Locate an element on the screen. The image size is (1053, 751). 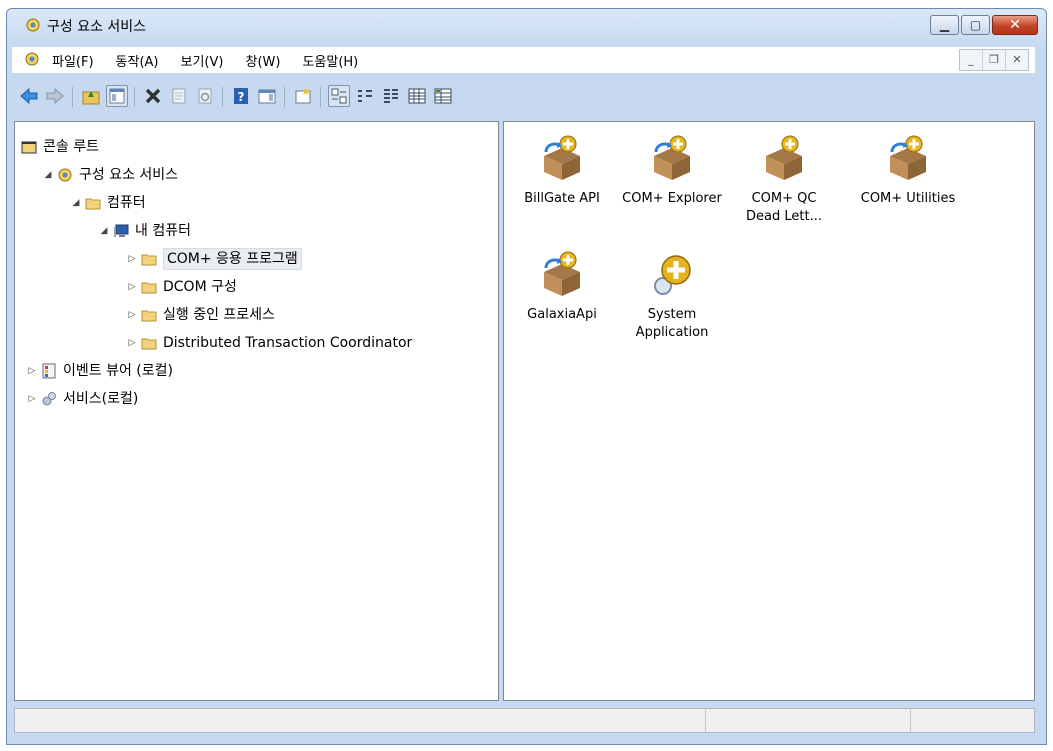
status-bar is located at coordinates (524, 720).